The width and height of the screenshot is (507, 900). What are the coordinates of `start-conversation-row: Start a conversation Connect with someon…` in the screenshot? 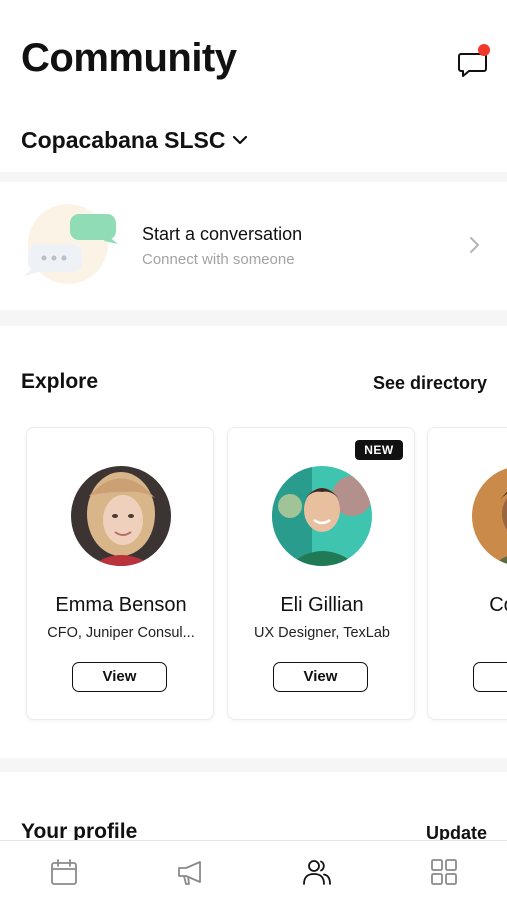 It's located at (253, 246).